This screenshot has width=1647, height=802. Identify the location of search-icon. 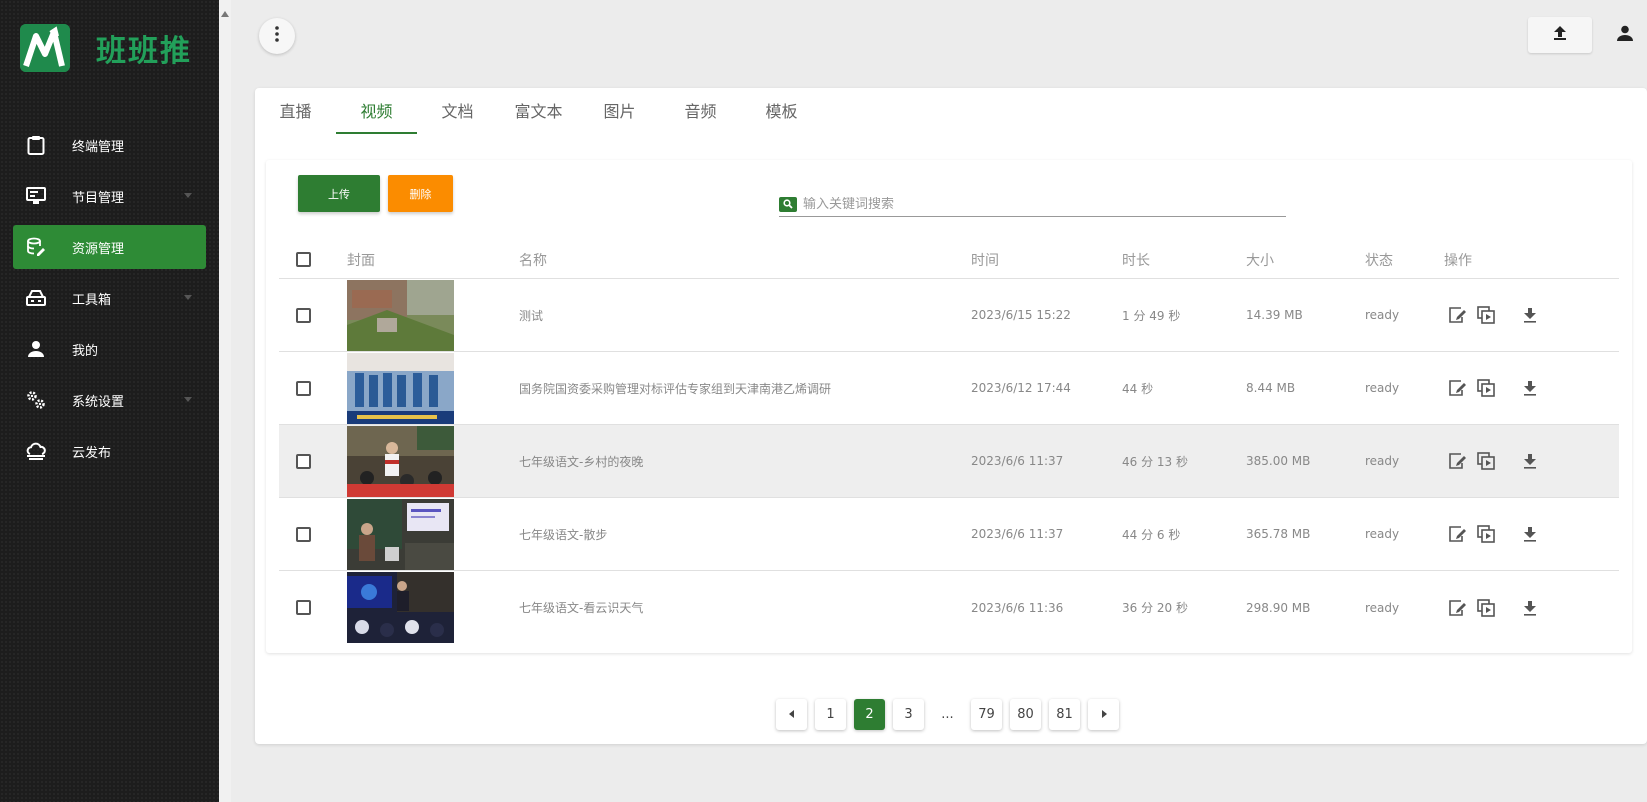
(788, 204).